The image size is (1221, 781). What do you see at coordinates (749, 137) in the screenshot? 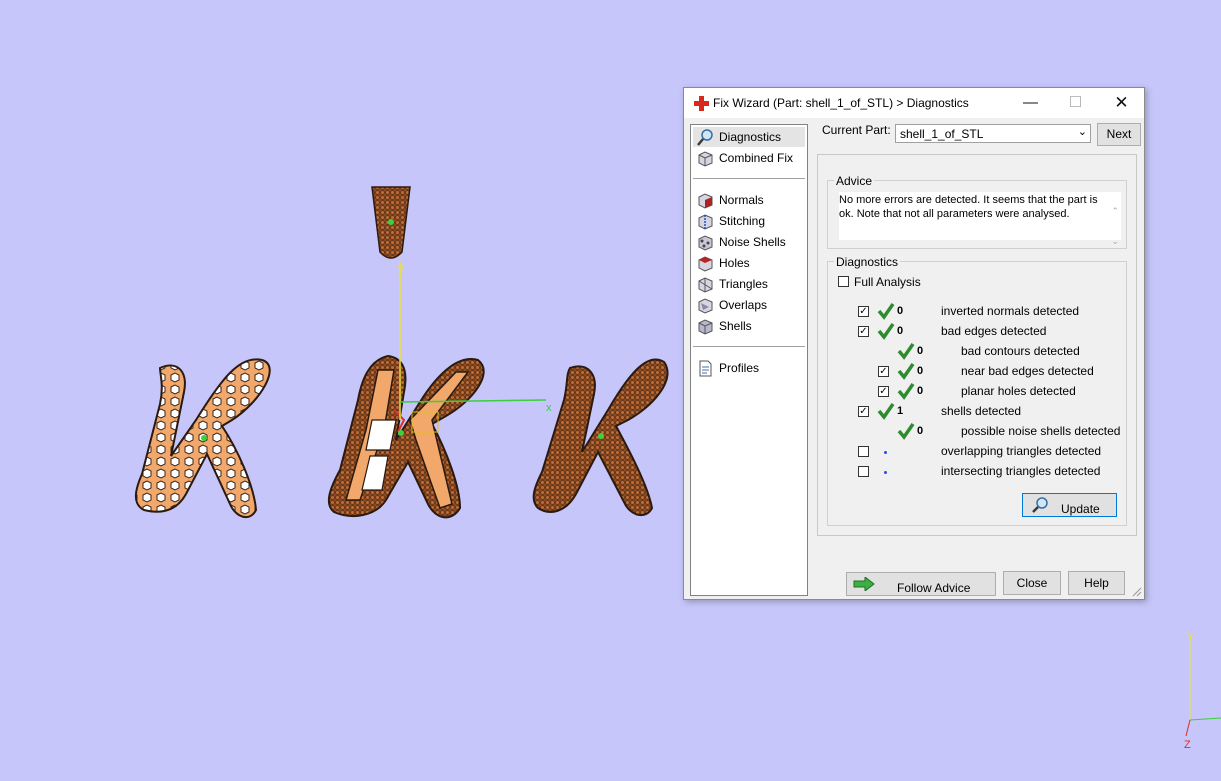
I see `nav-item-diagnostics: Diagnostics` at bounding box center [749, 137].